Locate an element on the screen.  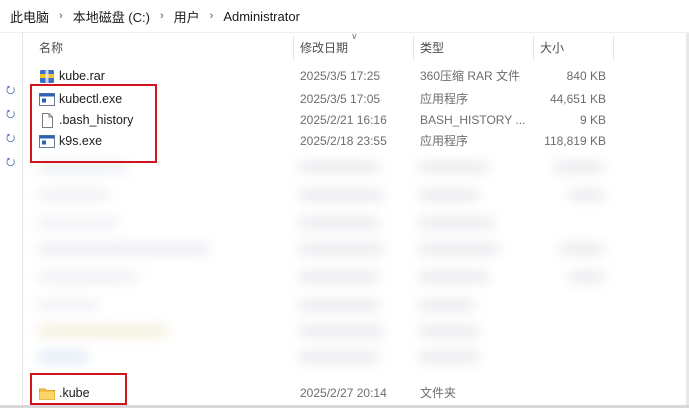
navigation-pane: ⭮ ⭮ ⭮ ⭮ is located at coordinates (11, 220).